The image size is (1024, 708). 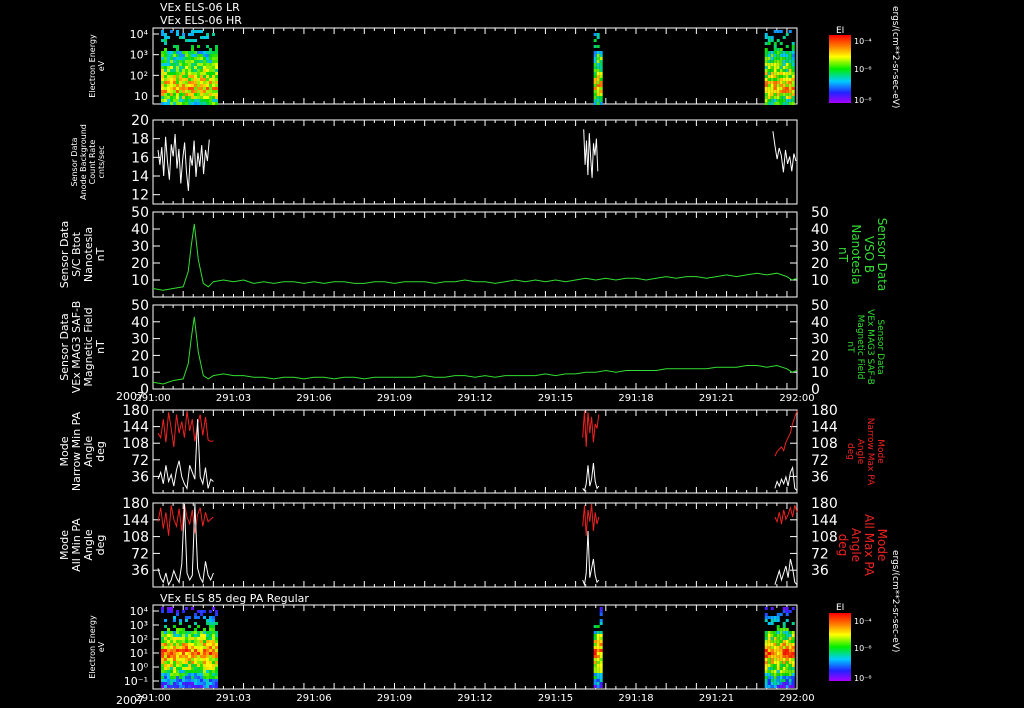 What do you see at coordinates (100, 347) in the screenshot?
I see `p4-ylabel-line: nT` at bounding box center [100, 347].